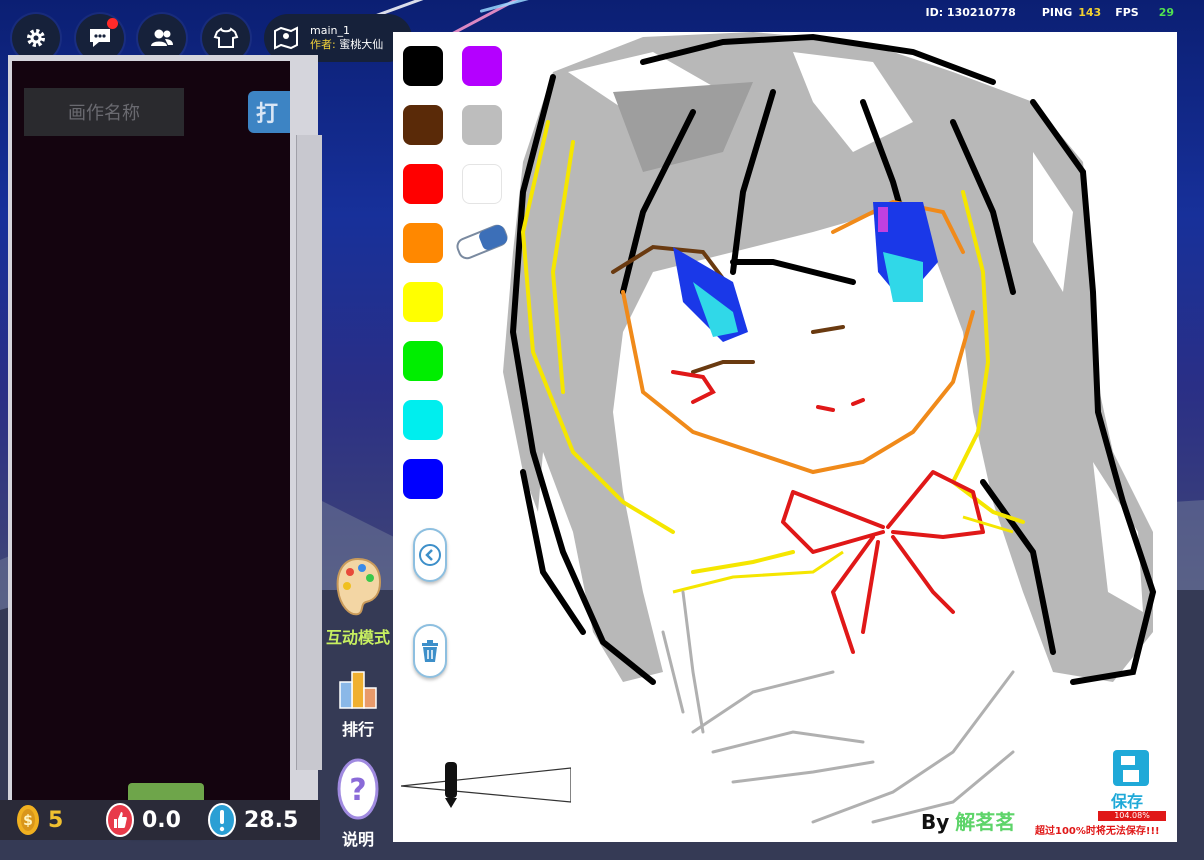  Describe the element at coordinates (1144, 12) in the screenshot. I see `fps-readout: FPS 29` at that location.